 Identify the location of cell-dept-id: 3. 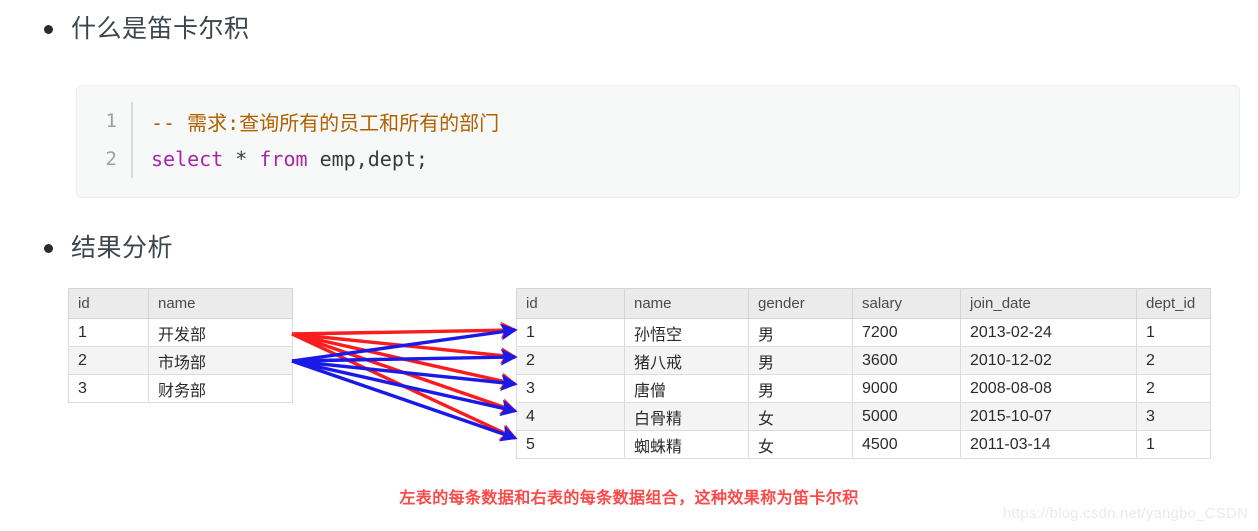
(1173, 416).